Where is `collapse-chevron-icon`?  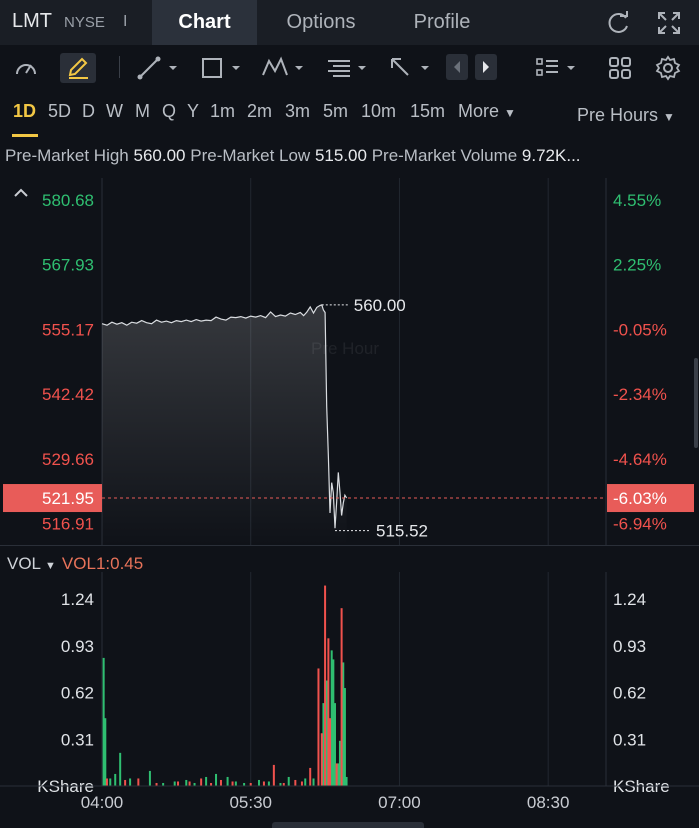
collapse-chevron-icon is located at coordinates (21, 193).